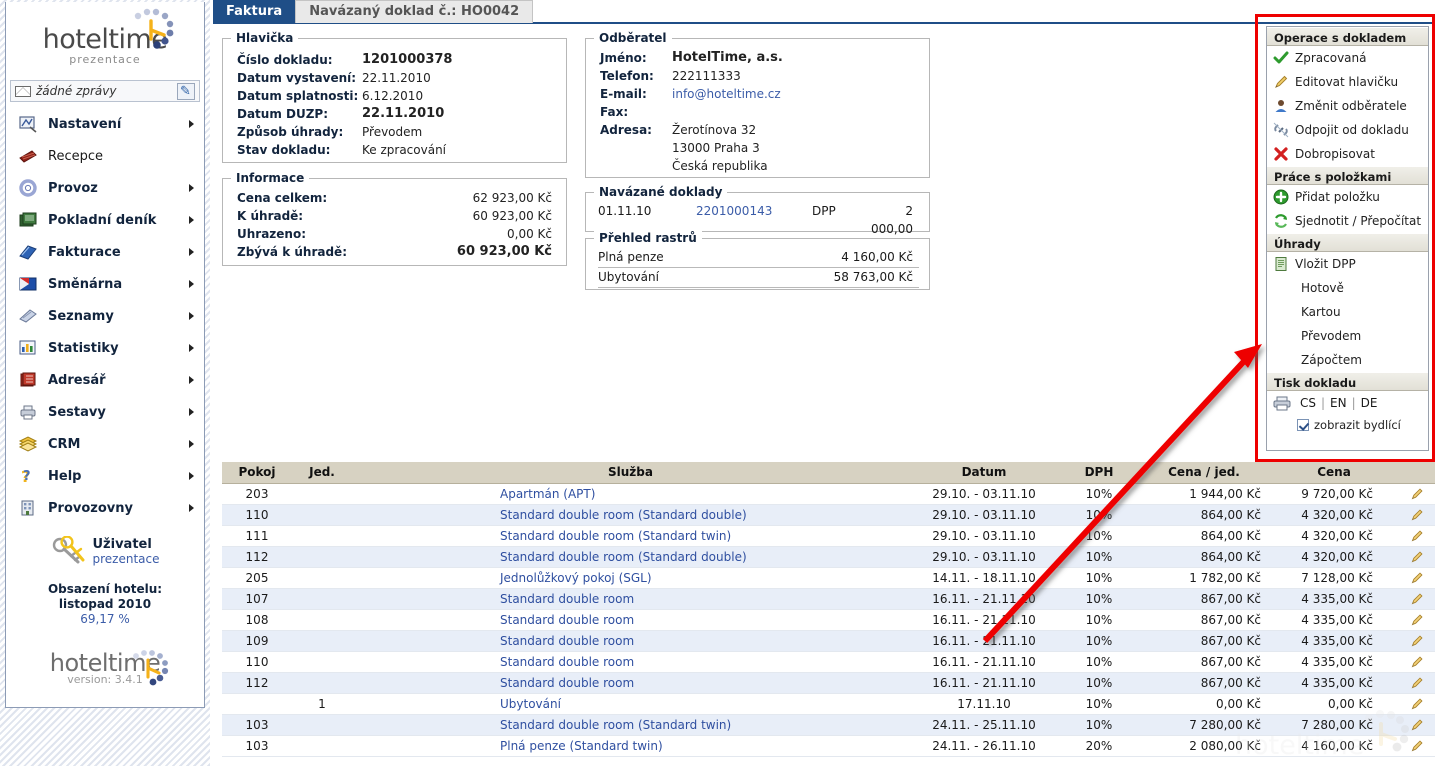 The image size is (1435, 766). I want to click on compose-icon, so click(186, 91).